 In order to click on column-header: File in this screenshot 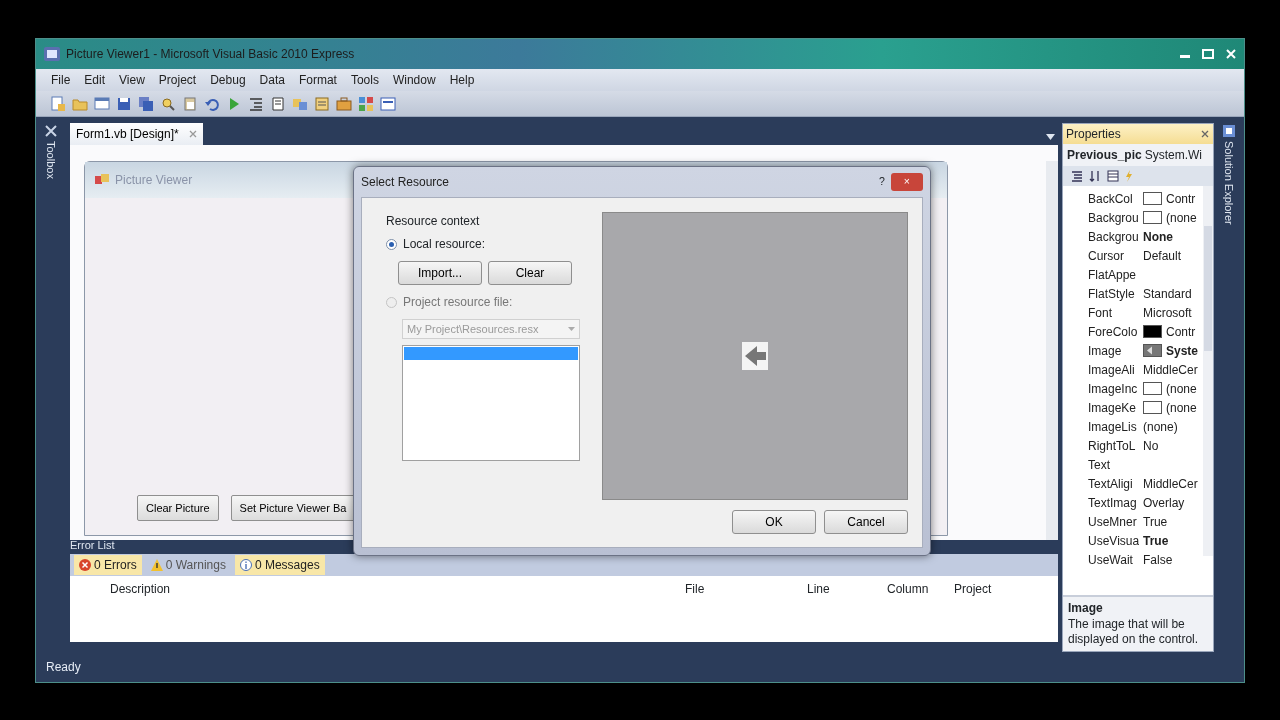, I will do `click(746, 589)`.